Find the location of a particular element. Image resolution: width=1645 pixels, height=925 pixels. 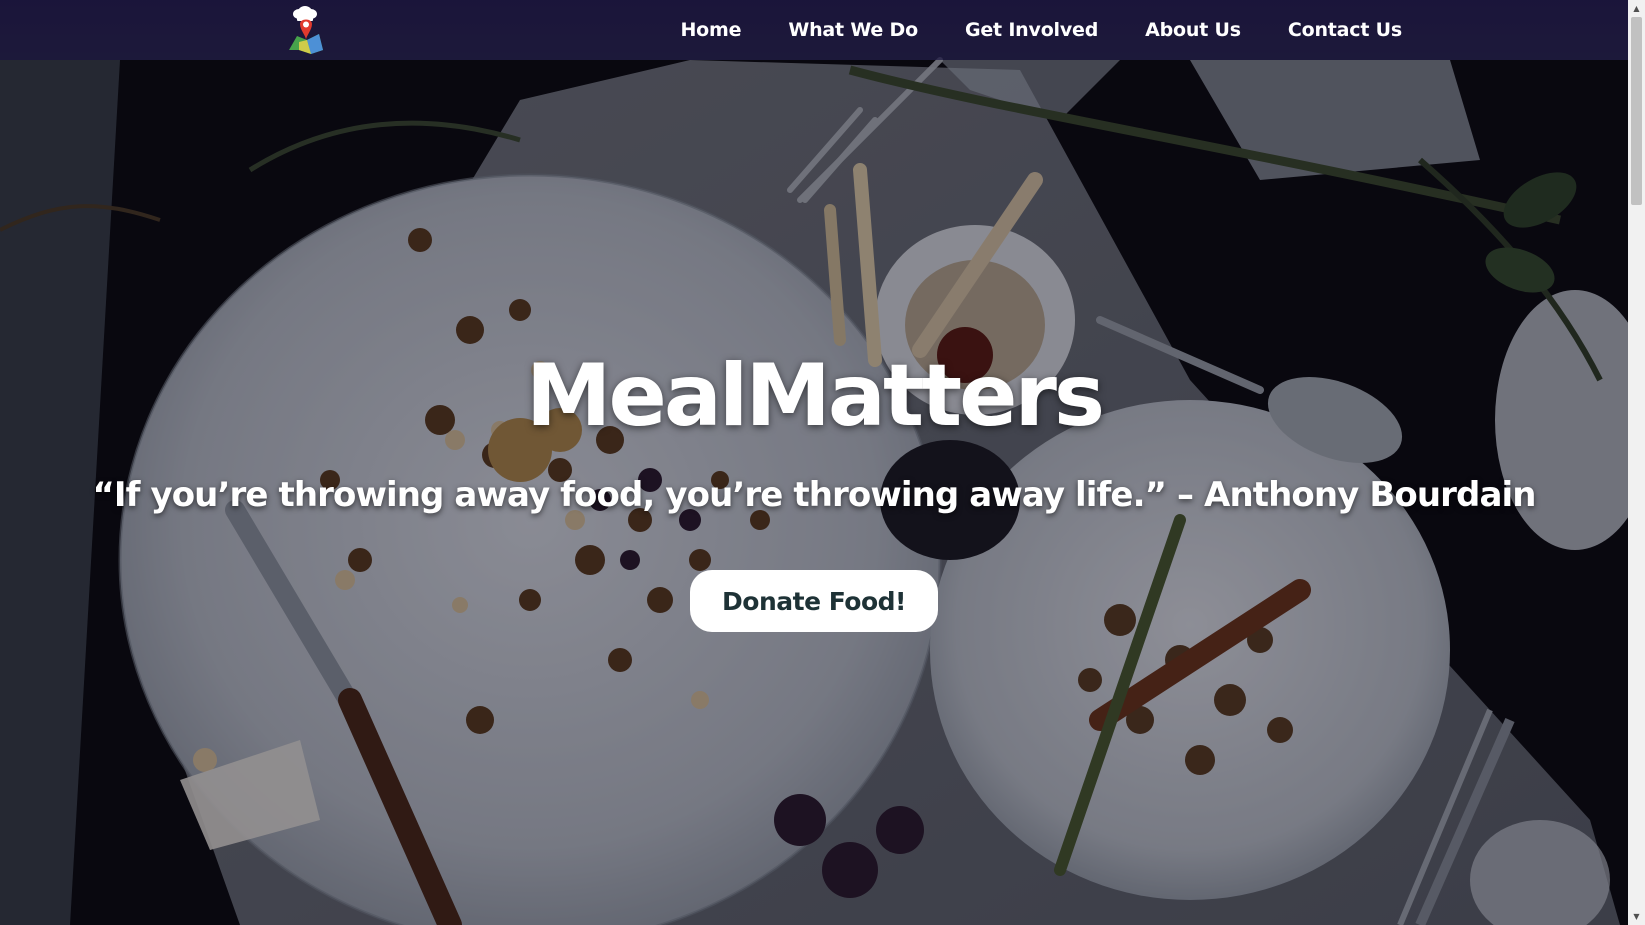

scroll-down-arrow-icon: ▼ is located at coordinates (1636, 916).